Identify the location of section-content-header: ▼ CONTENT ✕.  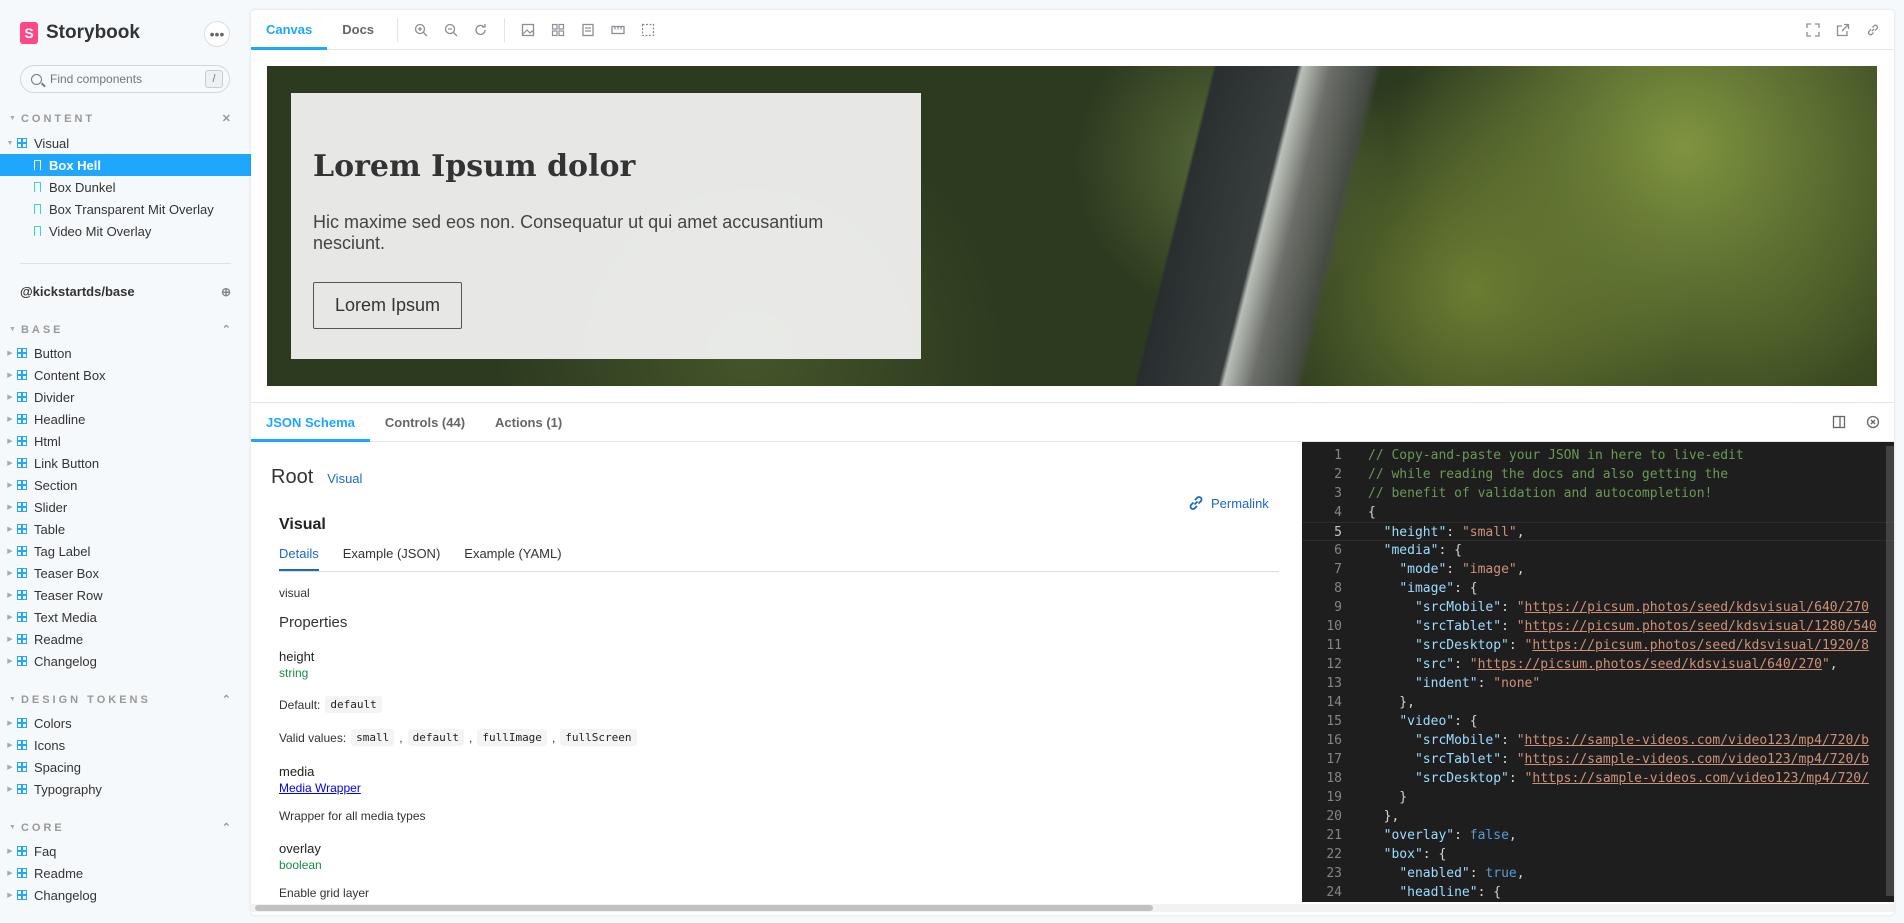
(120, 119).